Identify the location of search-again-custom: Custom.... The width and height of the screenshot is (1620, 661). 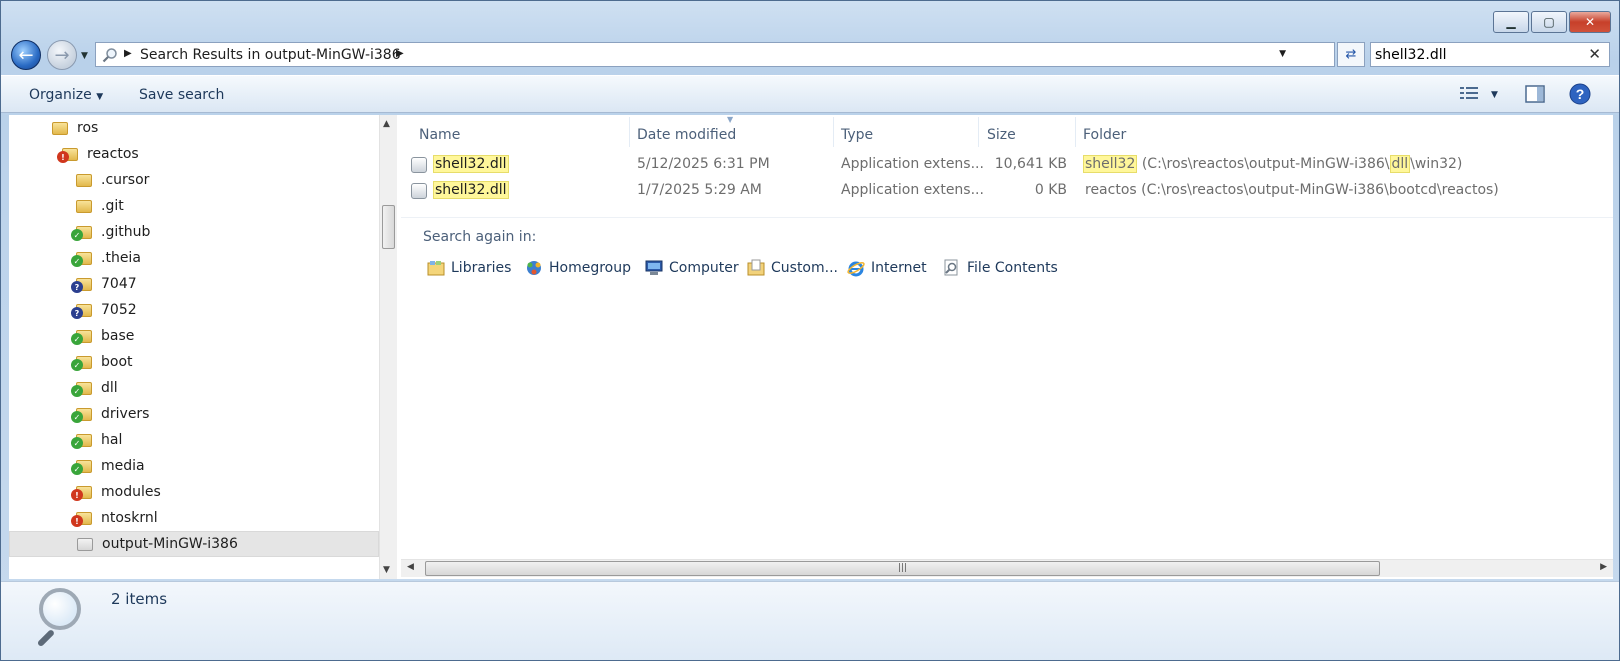
(792, 268).